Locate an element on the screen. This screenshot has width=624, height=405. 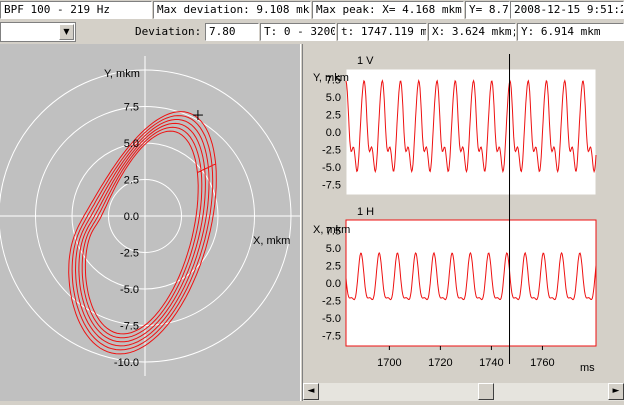
max-deviation-readout: Max deviation: 9.108 mkm is located at coordinates (232, 10).